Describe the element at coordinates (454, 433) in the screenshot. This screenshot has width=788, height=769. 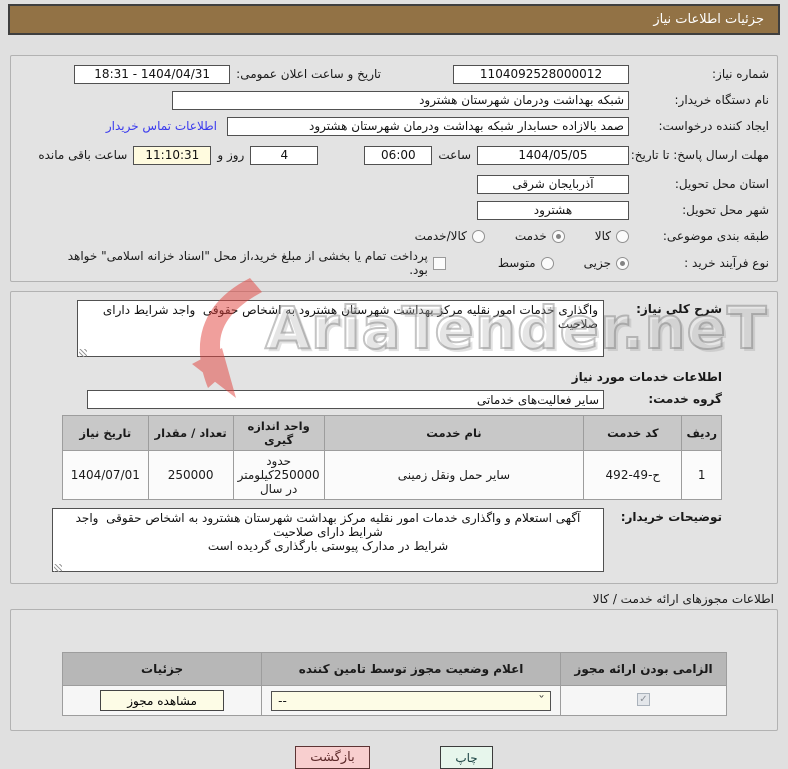
I see `col-service-name: نام خدمت` at that location.